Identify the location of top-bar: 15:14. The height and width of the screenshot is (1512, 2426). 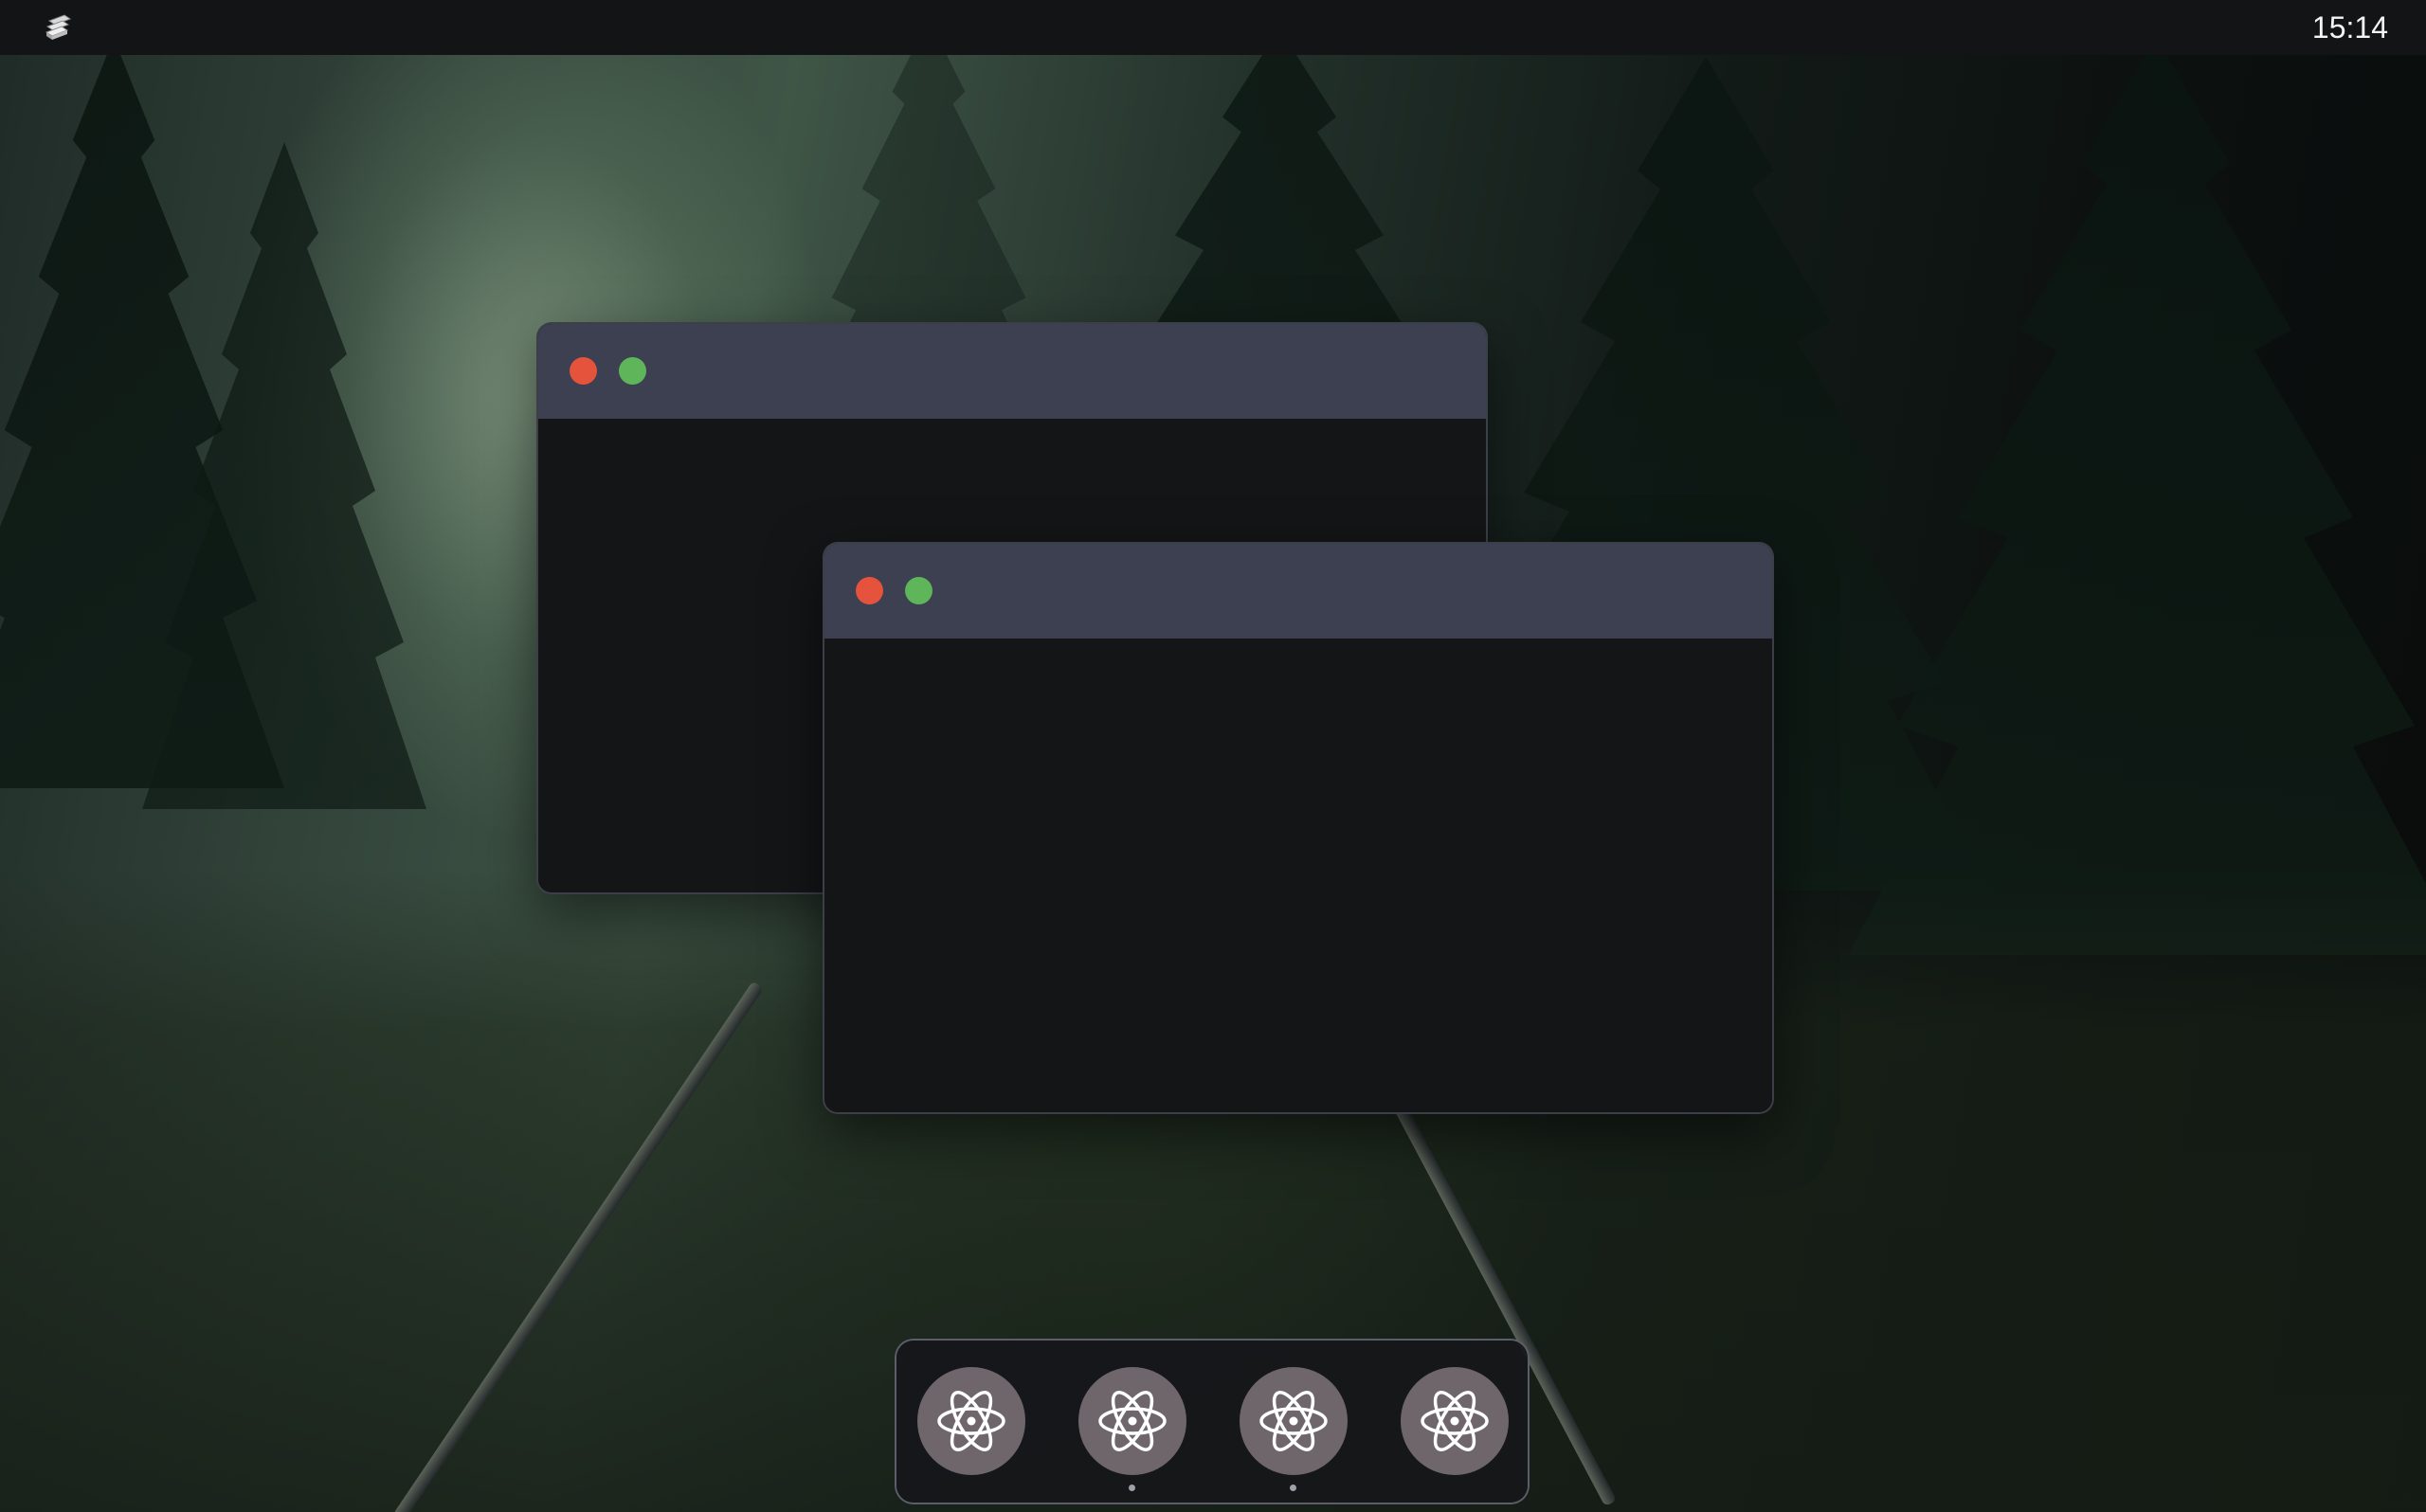
(1213, 27).